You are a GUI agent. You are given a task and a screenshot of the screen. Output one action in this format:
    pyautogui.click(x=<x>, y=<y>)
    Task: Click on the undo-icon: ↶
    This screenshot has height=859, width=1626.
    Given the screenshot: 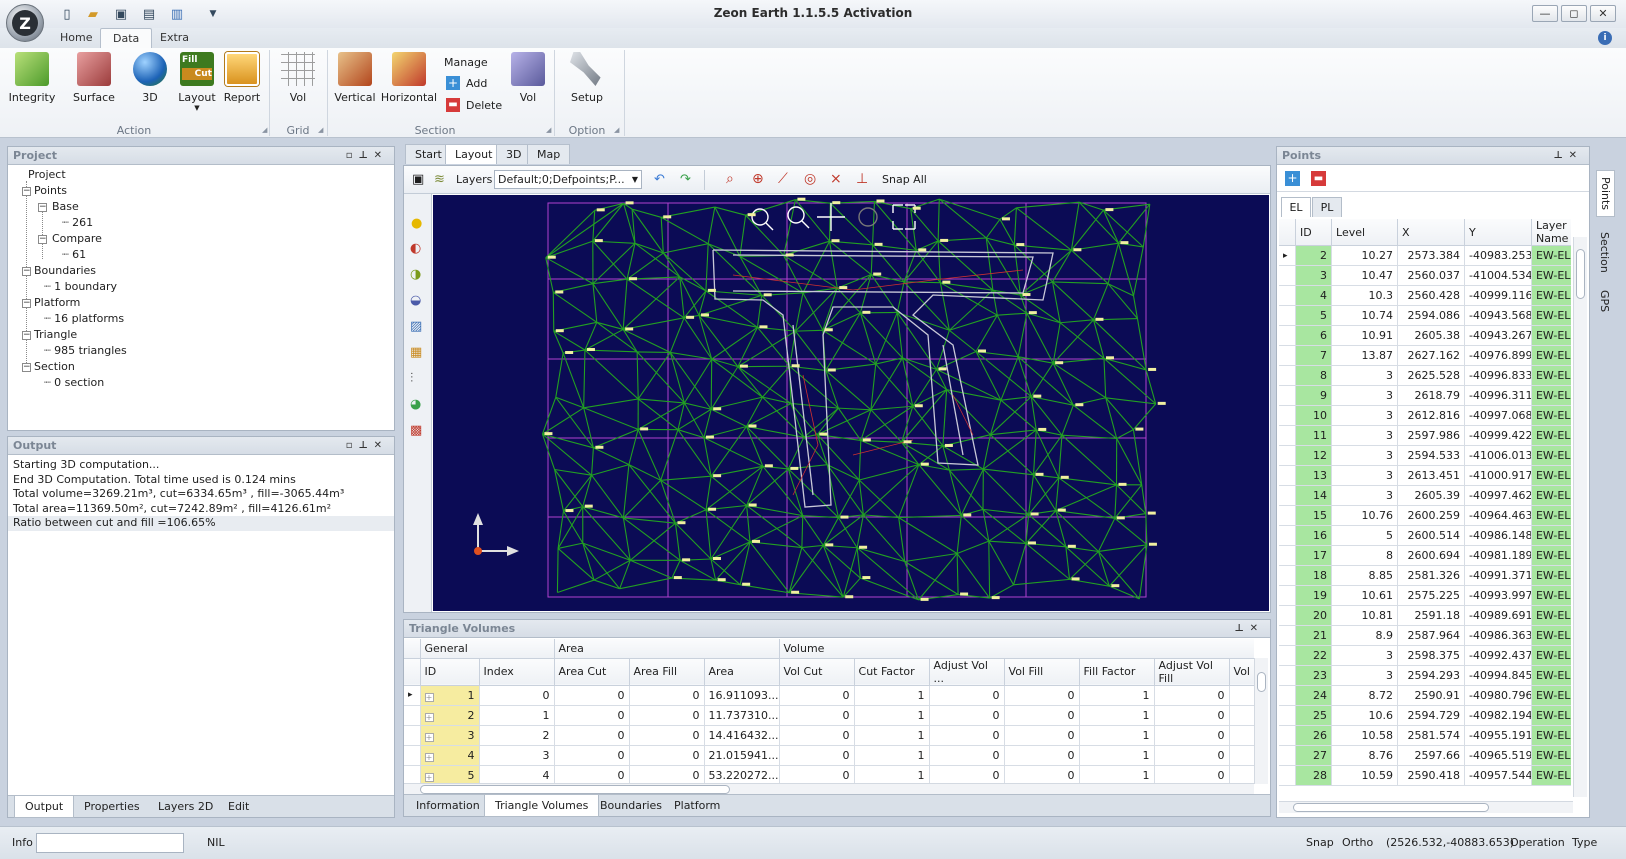 What is the action you would take?
    pyautogui.click(x=659, y=179)
    